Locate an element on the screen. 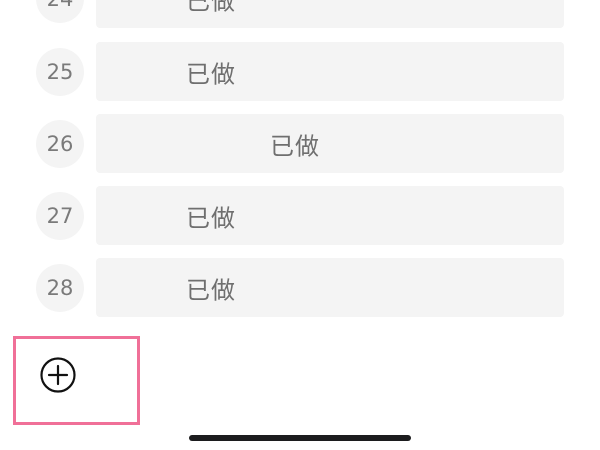 Image resolution: width=600 pixels, height=450 pixels. record-row-25: 25 已做 is located at coordinates (300, 72).